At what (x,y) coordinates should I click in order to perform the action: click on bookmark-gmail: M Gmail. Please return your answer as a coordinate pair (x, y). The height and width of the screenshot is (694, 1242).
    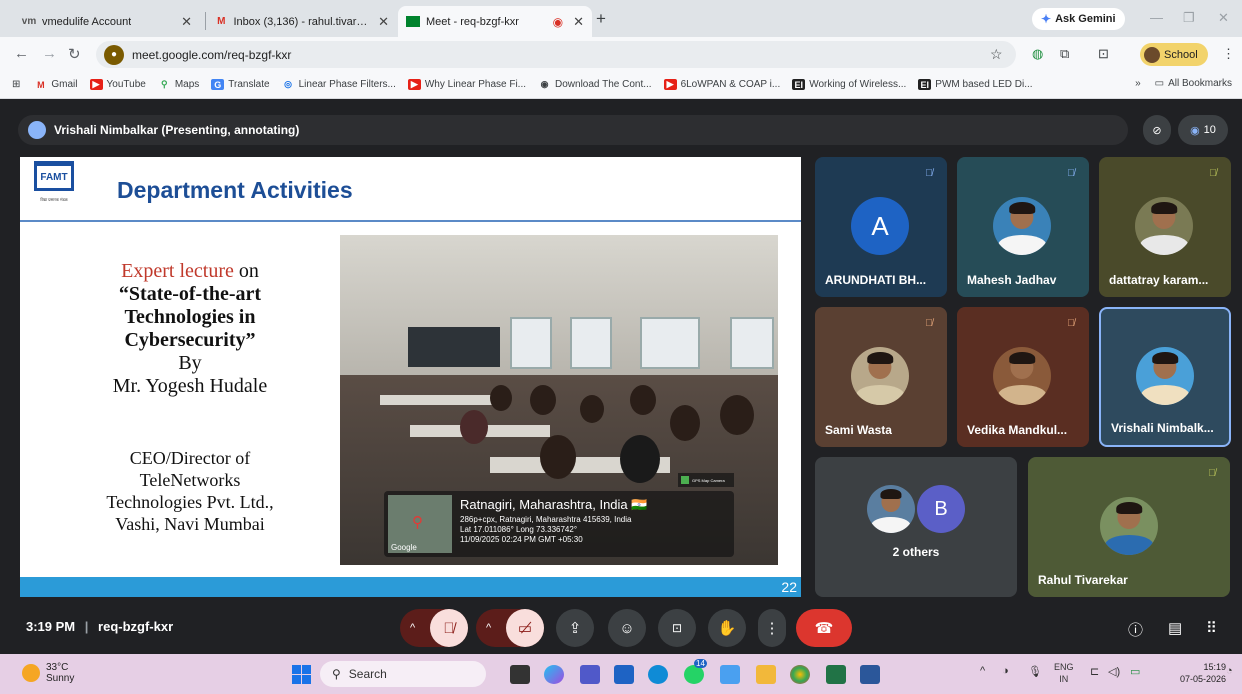
    Looking at the image, I should click on (55, 84).